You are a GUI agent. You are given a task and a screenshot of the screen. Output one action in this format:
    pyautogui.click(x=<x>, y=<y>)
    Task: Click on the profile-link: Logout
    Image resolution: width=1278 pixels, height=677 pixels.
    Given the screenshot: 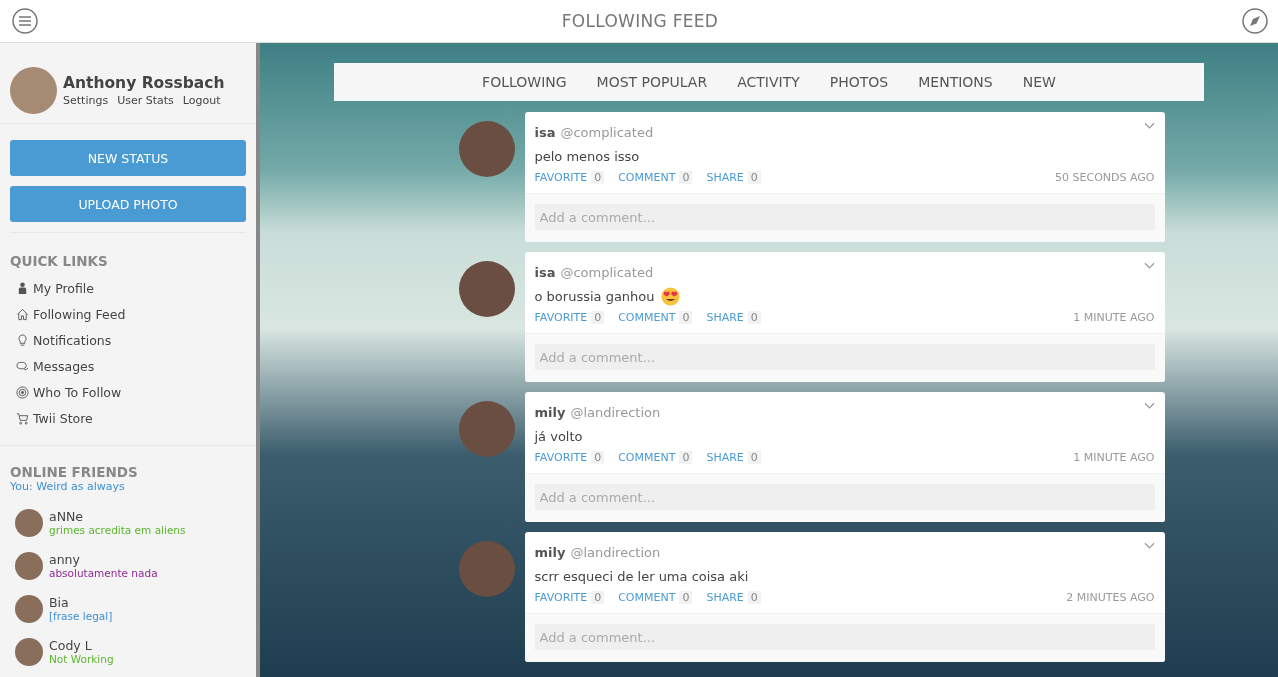 What is the action you would take?
    pyautogui.click(x=201, y=100)
    